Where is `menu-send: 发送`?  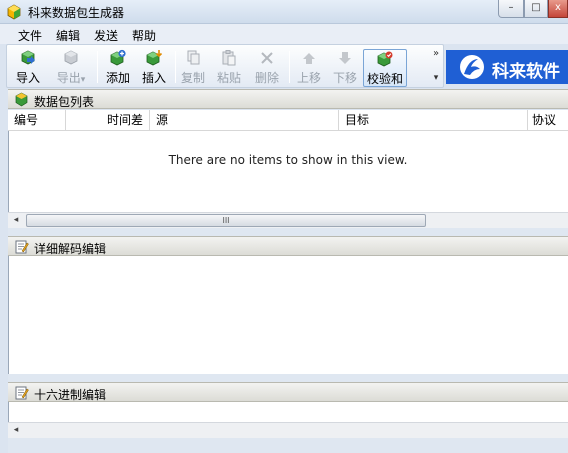
menu-send: 发送 is located at coordinates (106, 35).